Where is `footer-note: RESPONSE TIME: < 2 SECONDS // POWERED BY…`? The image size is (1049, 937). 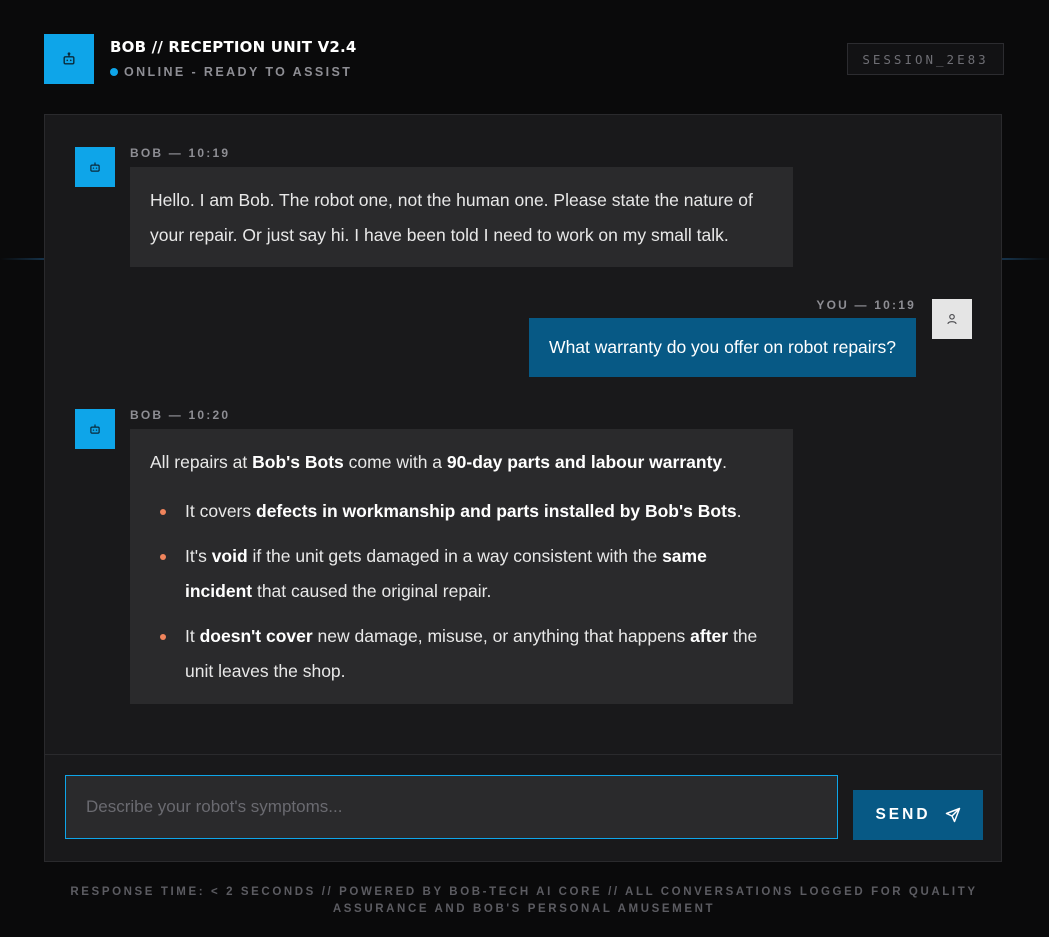 footer-note: RESPONSE TIME: < 2 SECONDS // POWERED BY… is located at coordinates (524, 900).